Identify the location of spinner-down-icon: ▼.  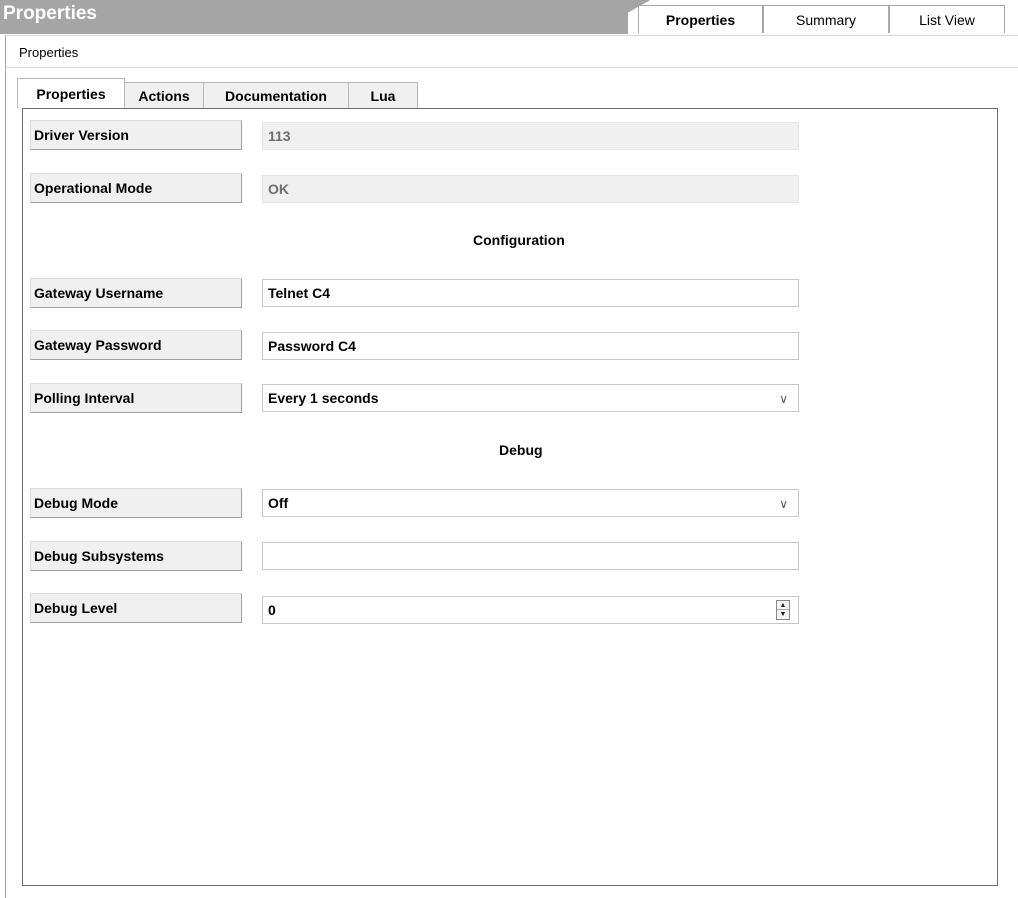
(783, 614).